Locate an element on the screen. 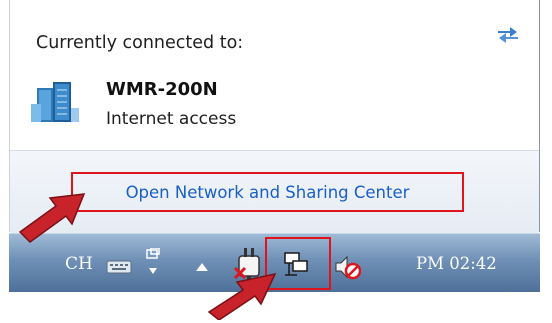 Image resolution: width=552 pixels, height=323 pixels. network-name: WMR-200N is located at coordinates (162, 89).